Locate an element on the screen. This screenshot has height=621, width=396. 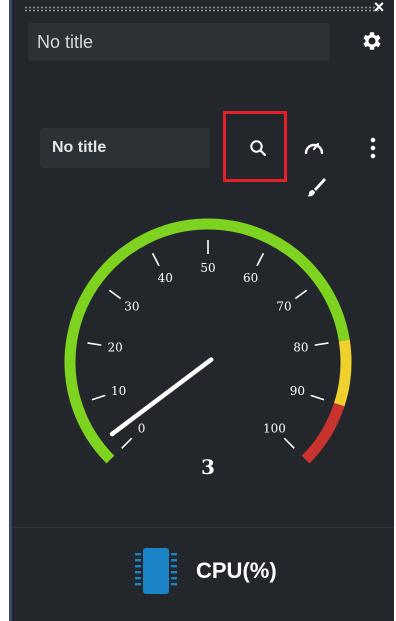
gauge-tick-label: 20 is located at coordinates (115, 347).